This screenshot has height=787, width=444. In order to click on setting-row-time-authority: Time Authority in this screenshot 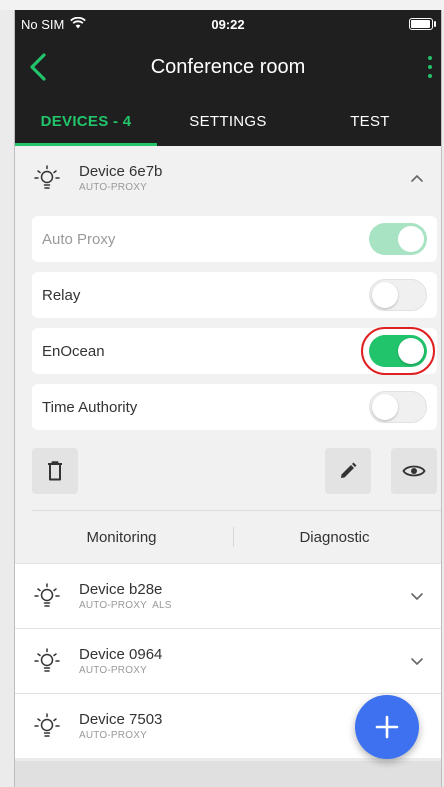, I will do `click(234, 407)`.